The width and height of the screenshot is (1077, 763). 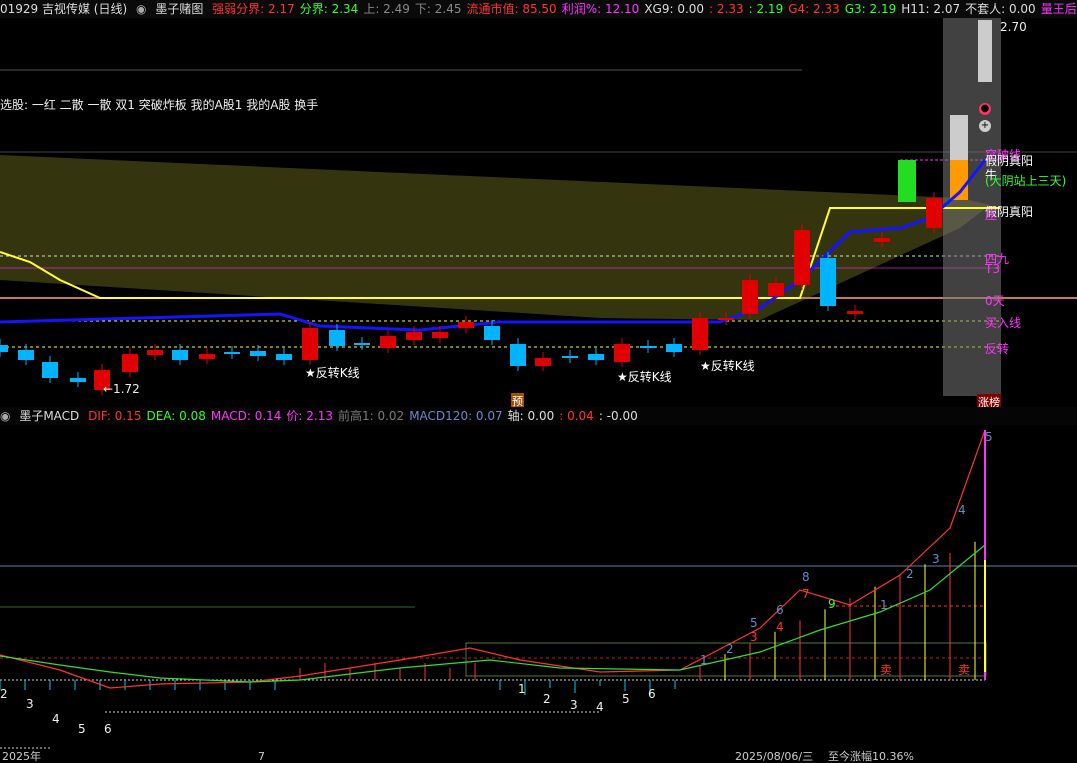 I want to click on count-up-6: 7, so click(x=806, y=594).